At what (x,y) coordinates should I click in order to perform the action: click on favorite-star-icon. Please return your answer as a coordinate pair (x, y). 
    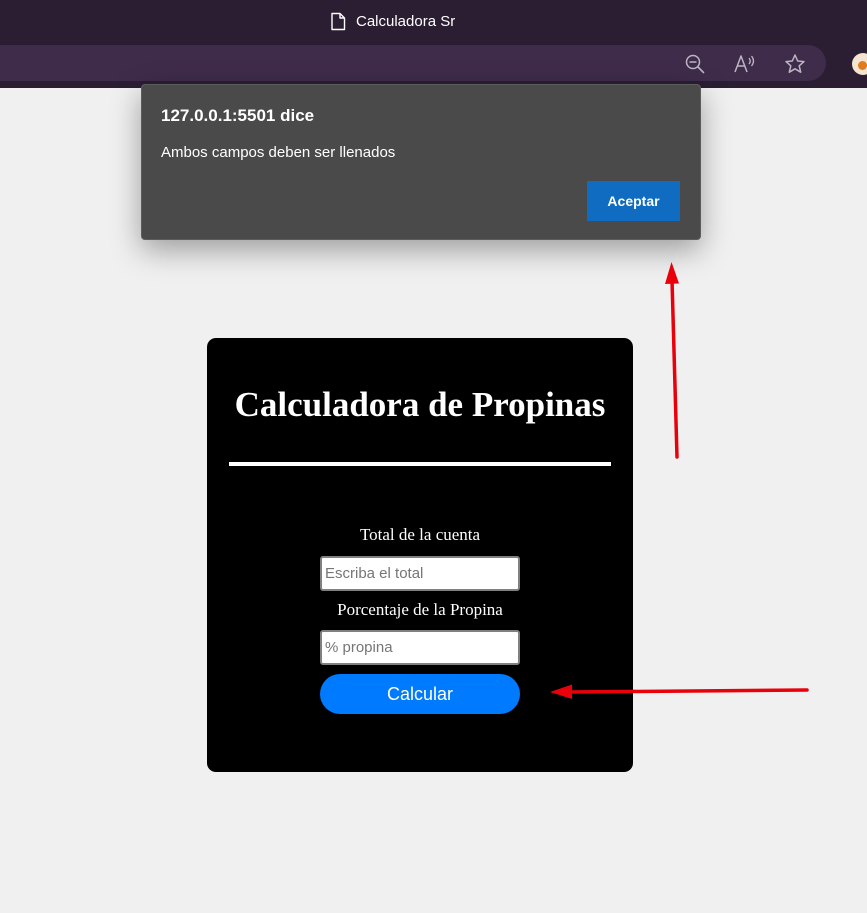
    Looking at the image, I should click on (795, 64).